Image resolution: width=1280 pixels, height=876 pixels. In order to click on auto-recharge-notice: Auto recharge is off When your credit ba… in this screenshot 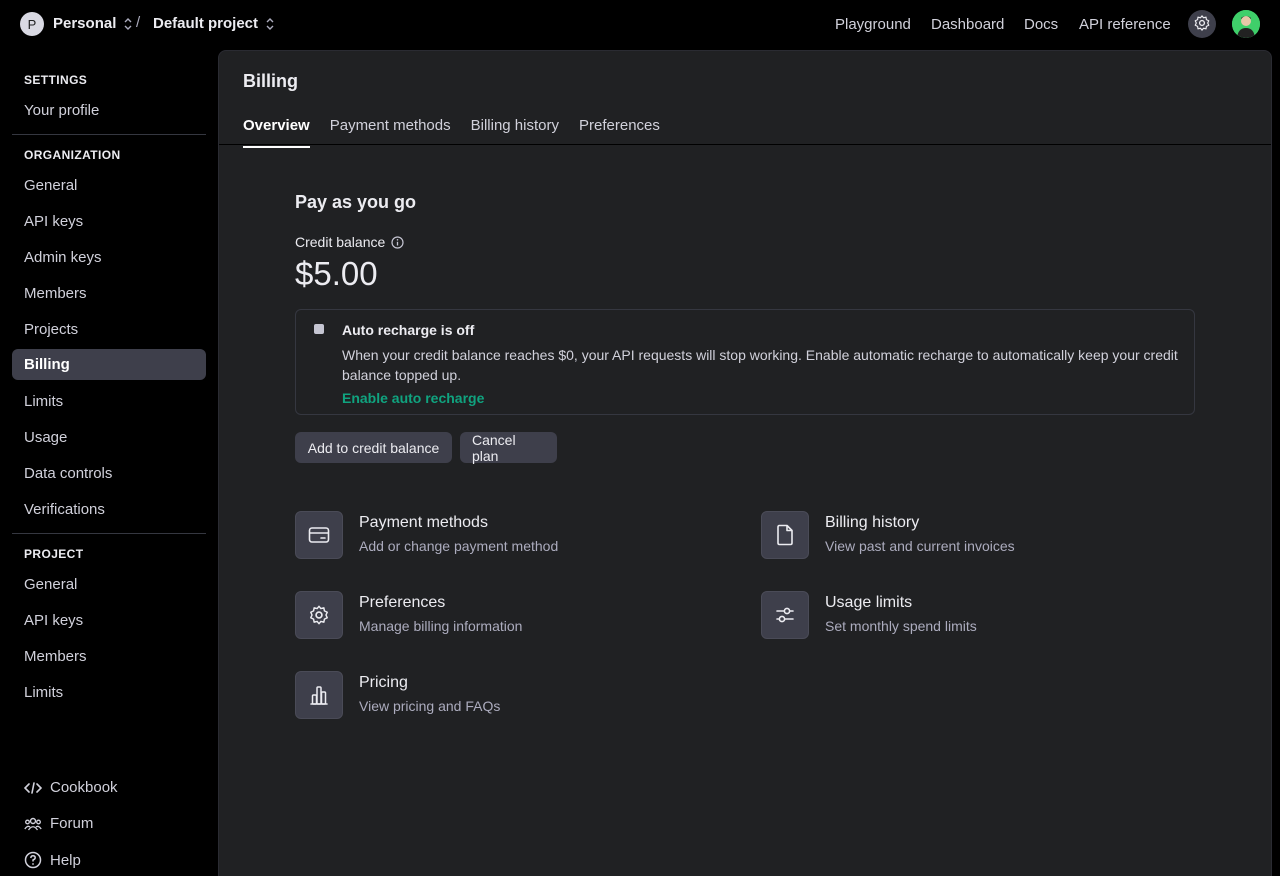, I will do `click(745, 362)`.